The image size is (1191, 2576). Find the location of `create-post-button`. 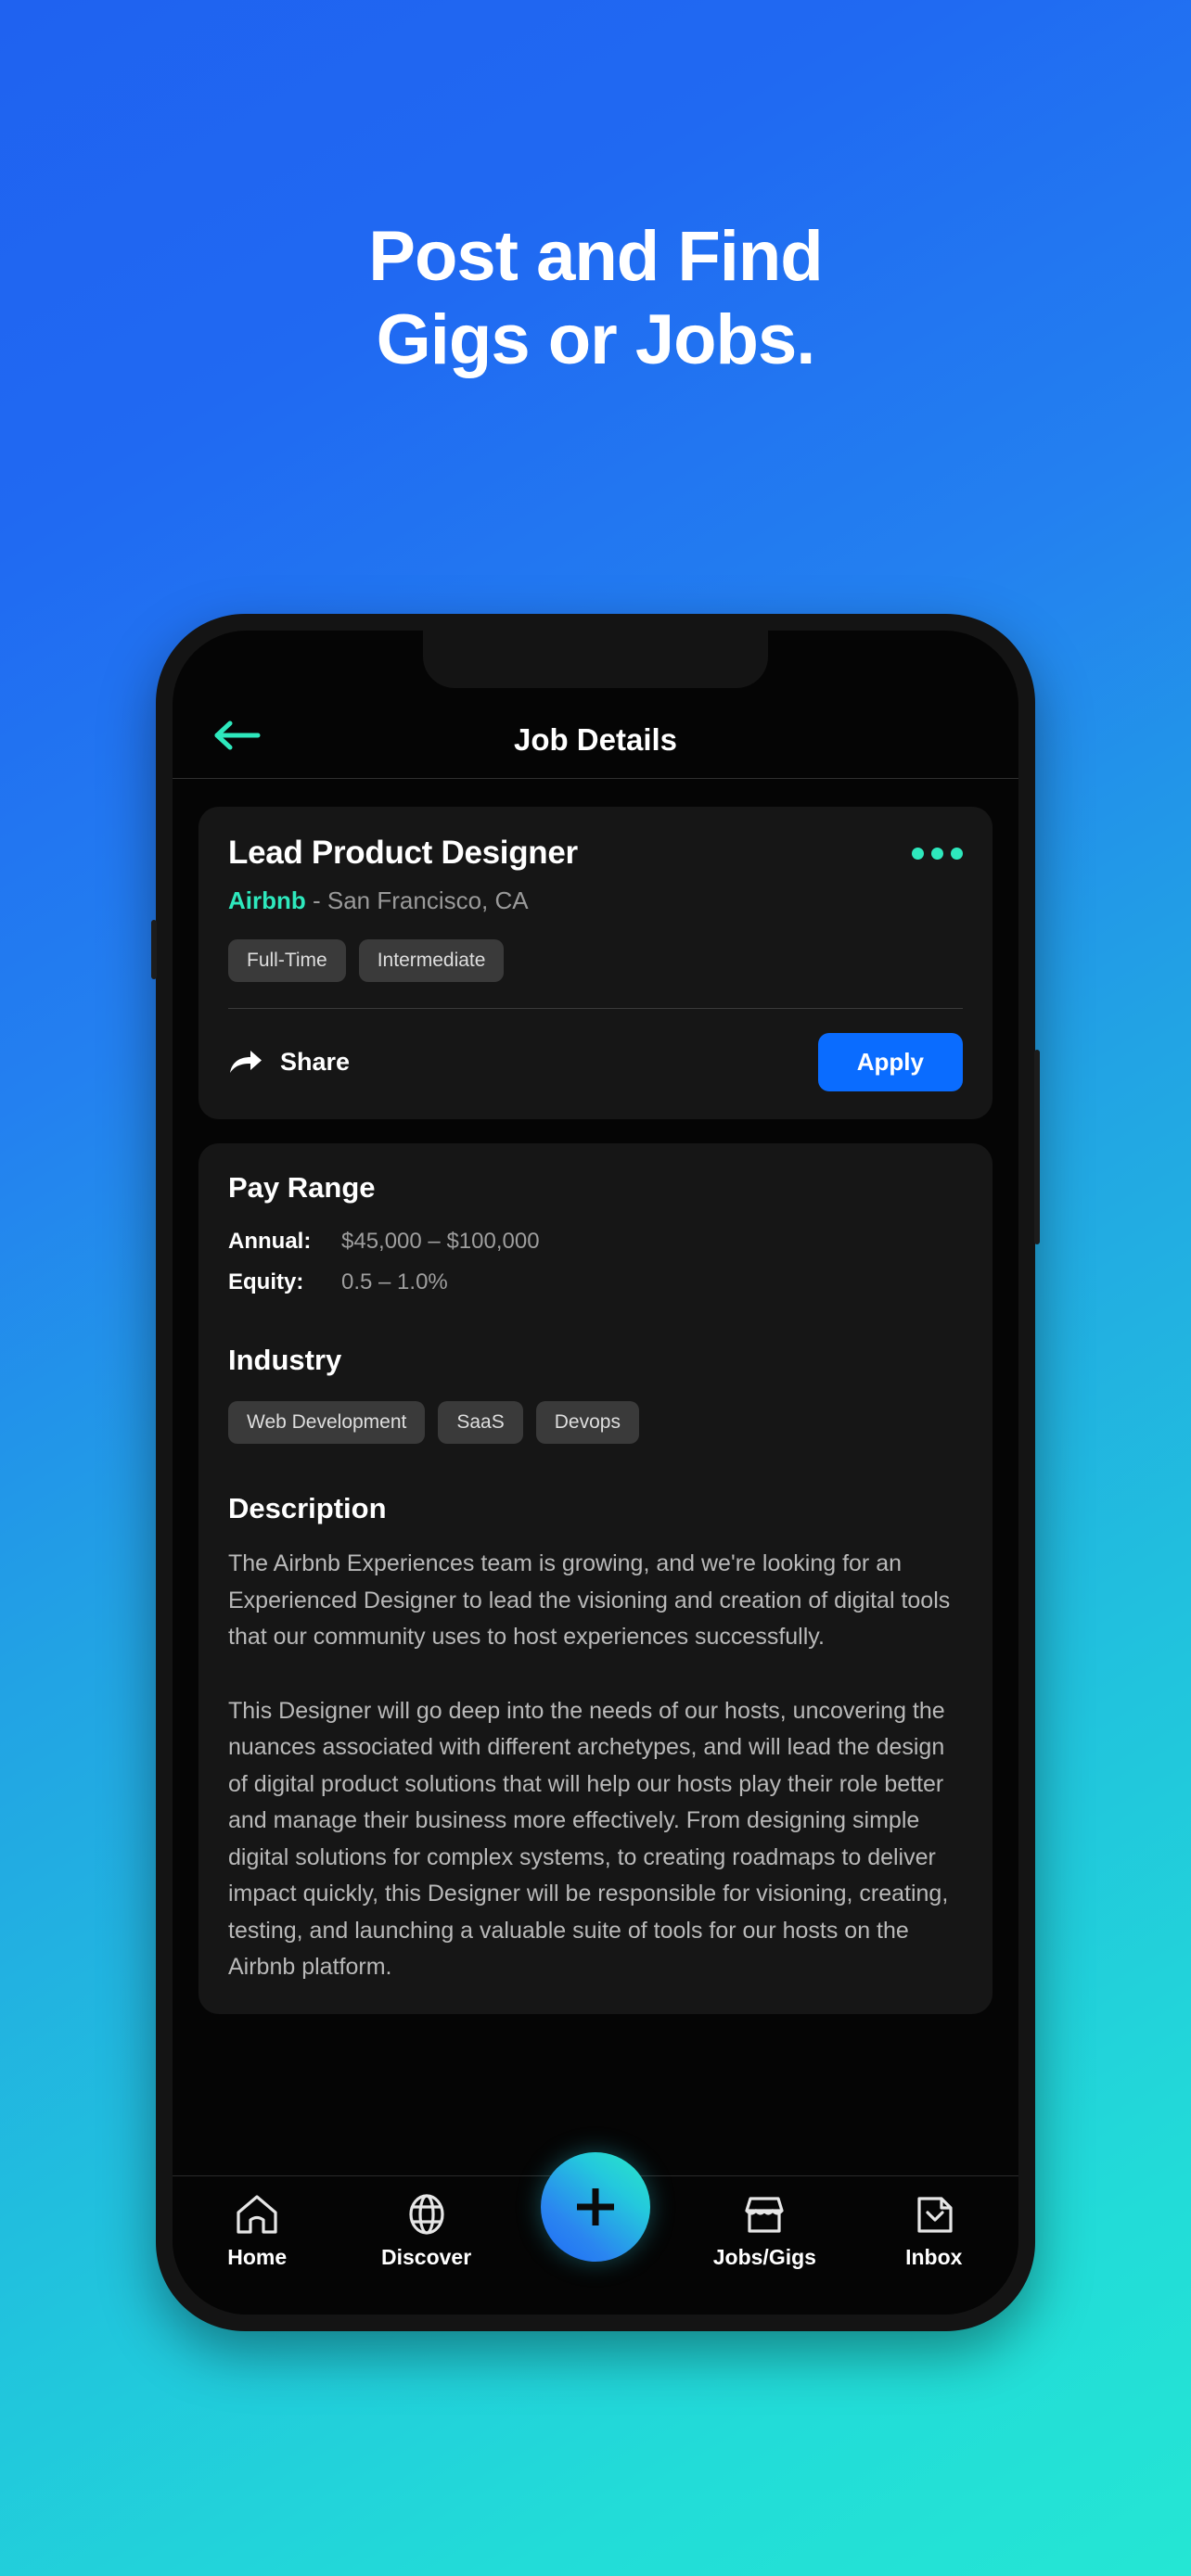

create-post-button is located at coordinates (595, 2207).